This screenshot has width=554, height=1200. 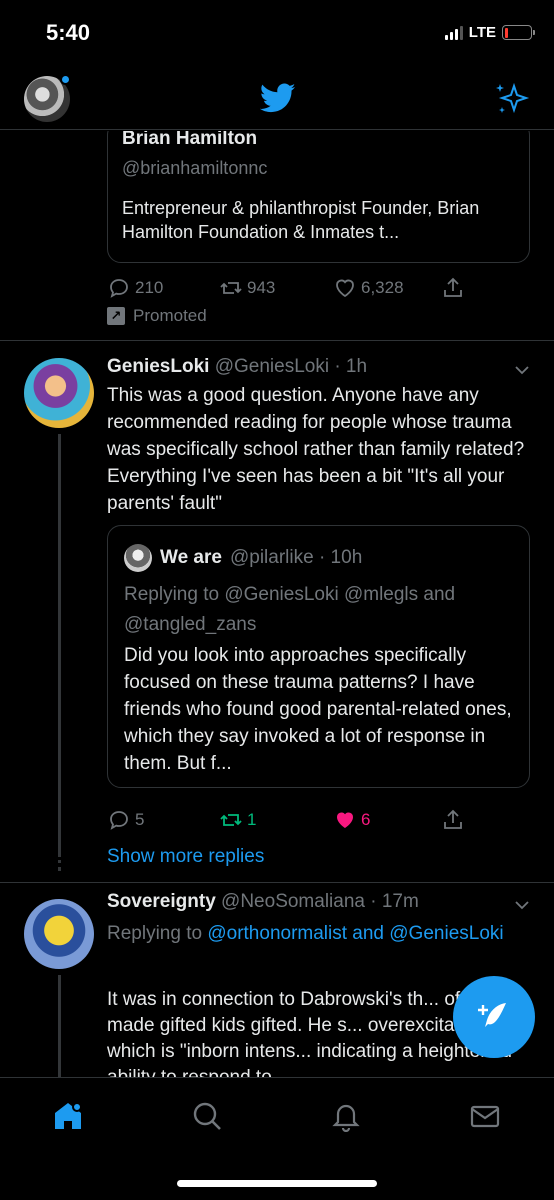 What do you see at coordinates (158, 366) in the screenshot?
I see `author-name: GeniesLoki` at bounding box center [158, 366].